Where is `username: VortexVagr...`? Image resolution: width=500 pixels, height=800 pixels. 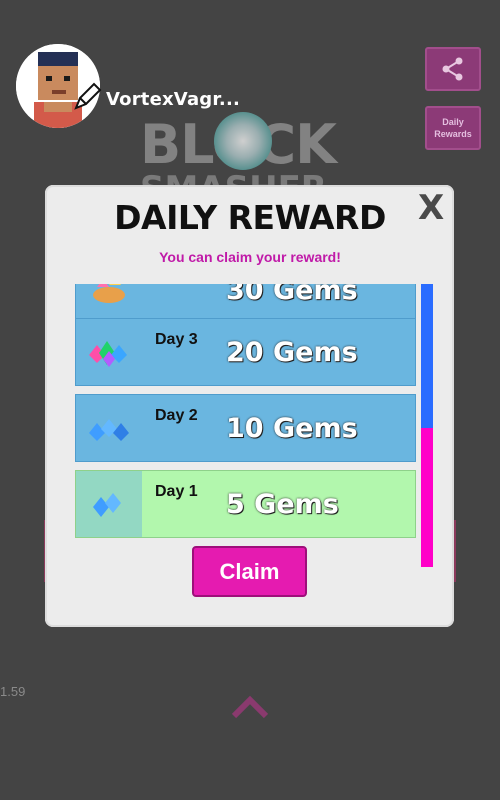 username: VortexVagr... is located at coordinates (173, 99).